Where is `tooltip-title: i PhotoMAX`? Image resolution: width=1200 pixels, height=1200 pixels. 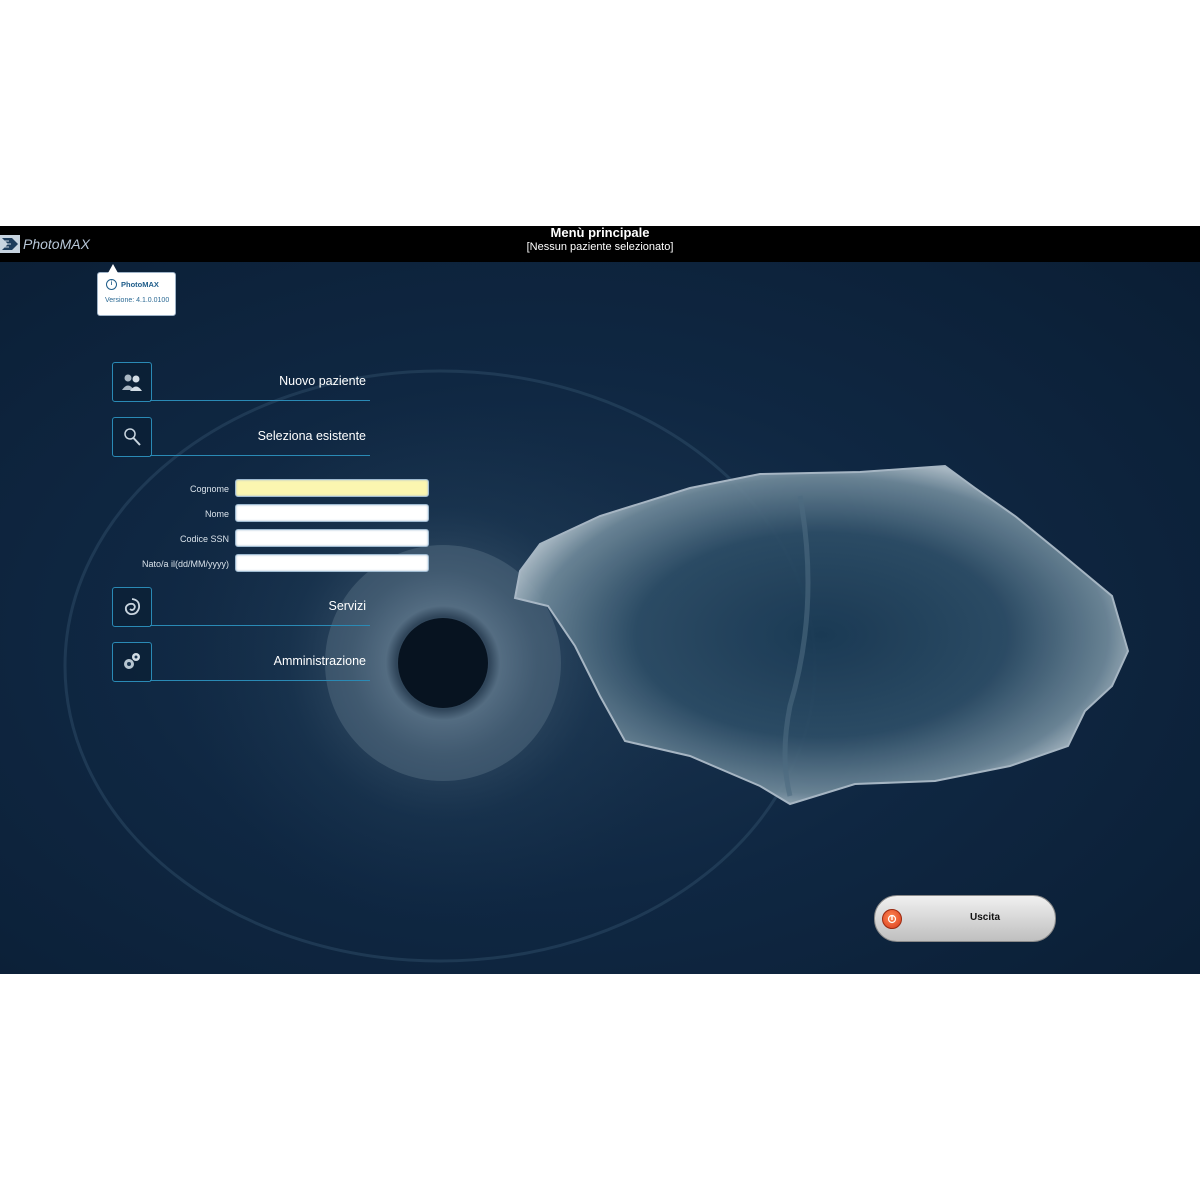
tooltip-title: i PhotoMAX is located at coordinates (132, 284).